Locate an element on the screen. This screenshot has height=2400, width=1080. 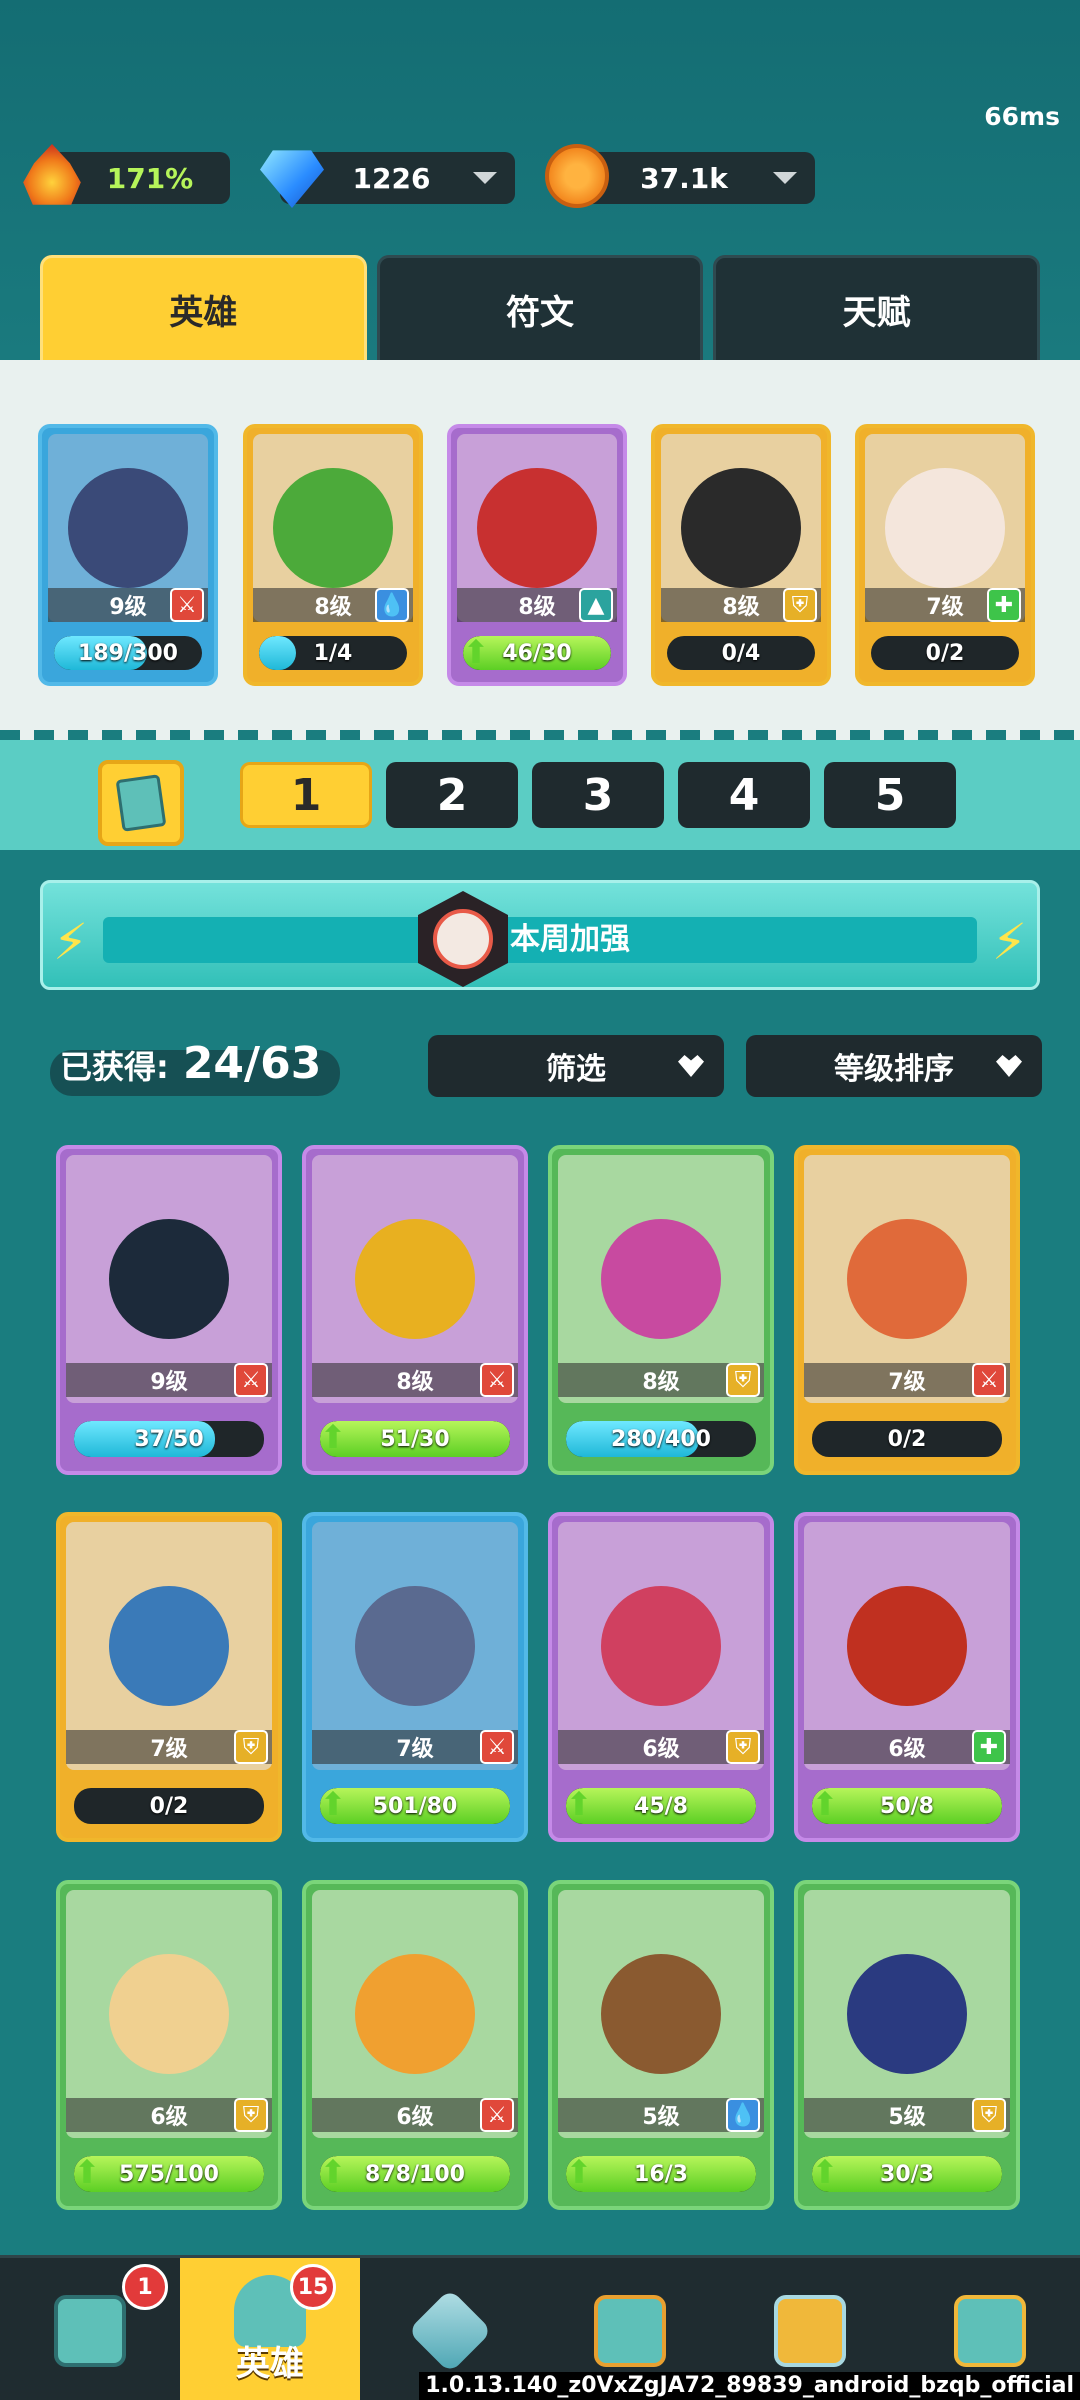
hero-progress-text: 45/8 is located at coordinates (661, 1806).